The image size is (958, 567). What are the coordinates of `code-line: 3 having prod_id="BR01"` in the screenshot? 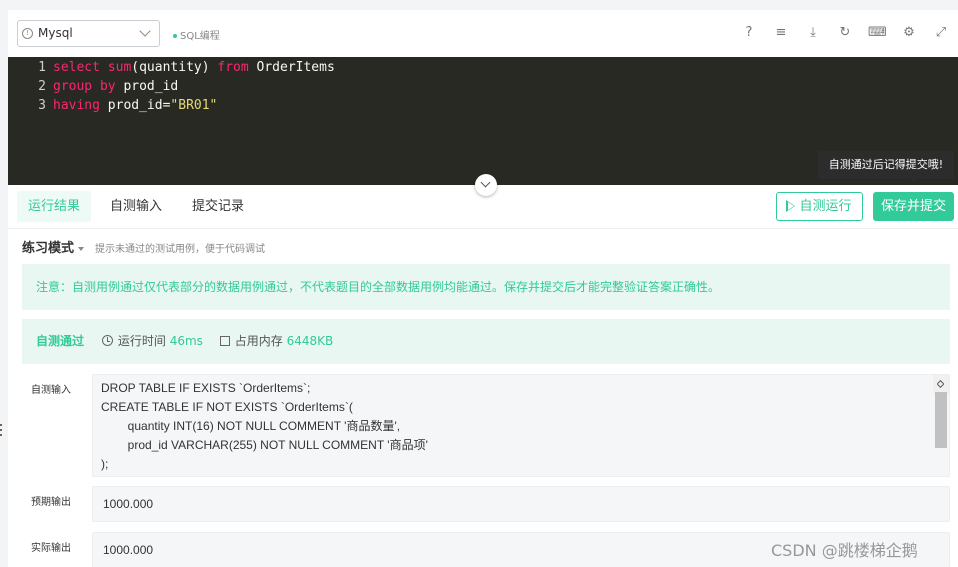 It's located at (112, 107).